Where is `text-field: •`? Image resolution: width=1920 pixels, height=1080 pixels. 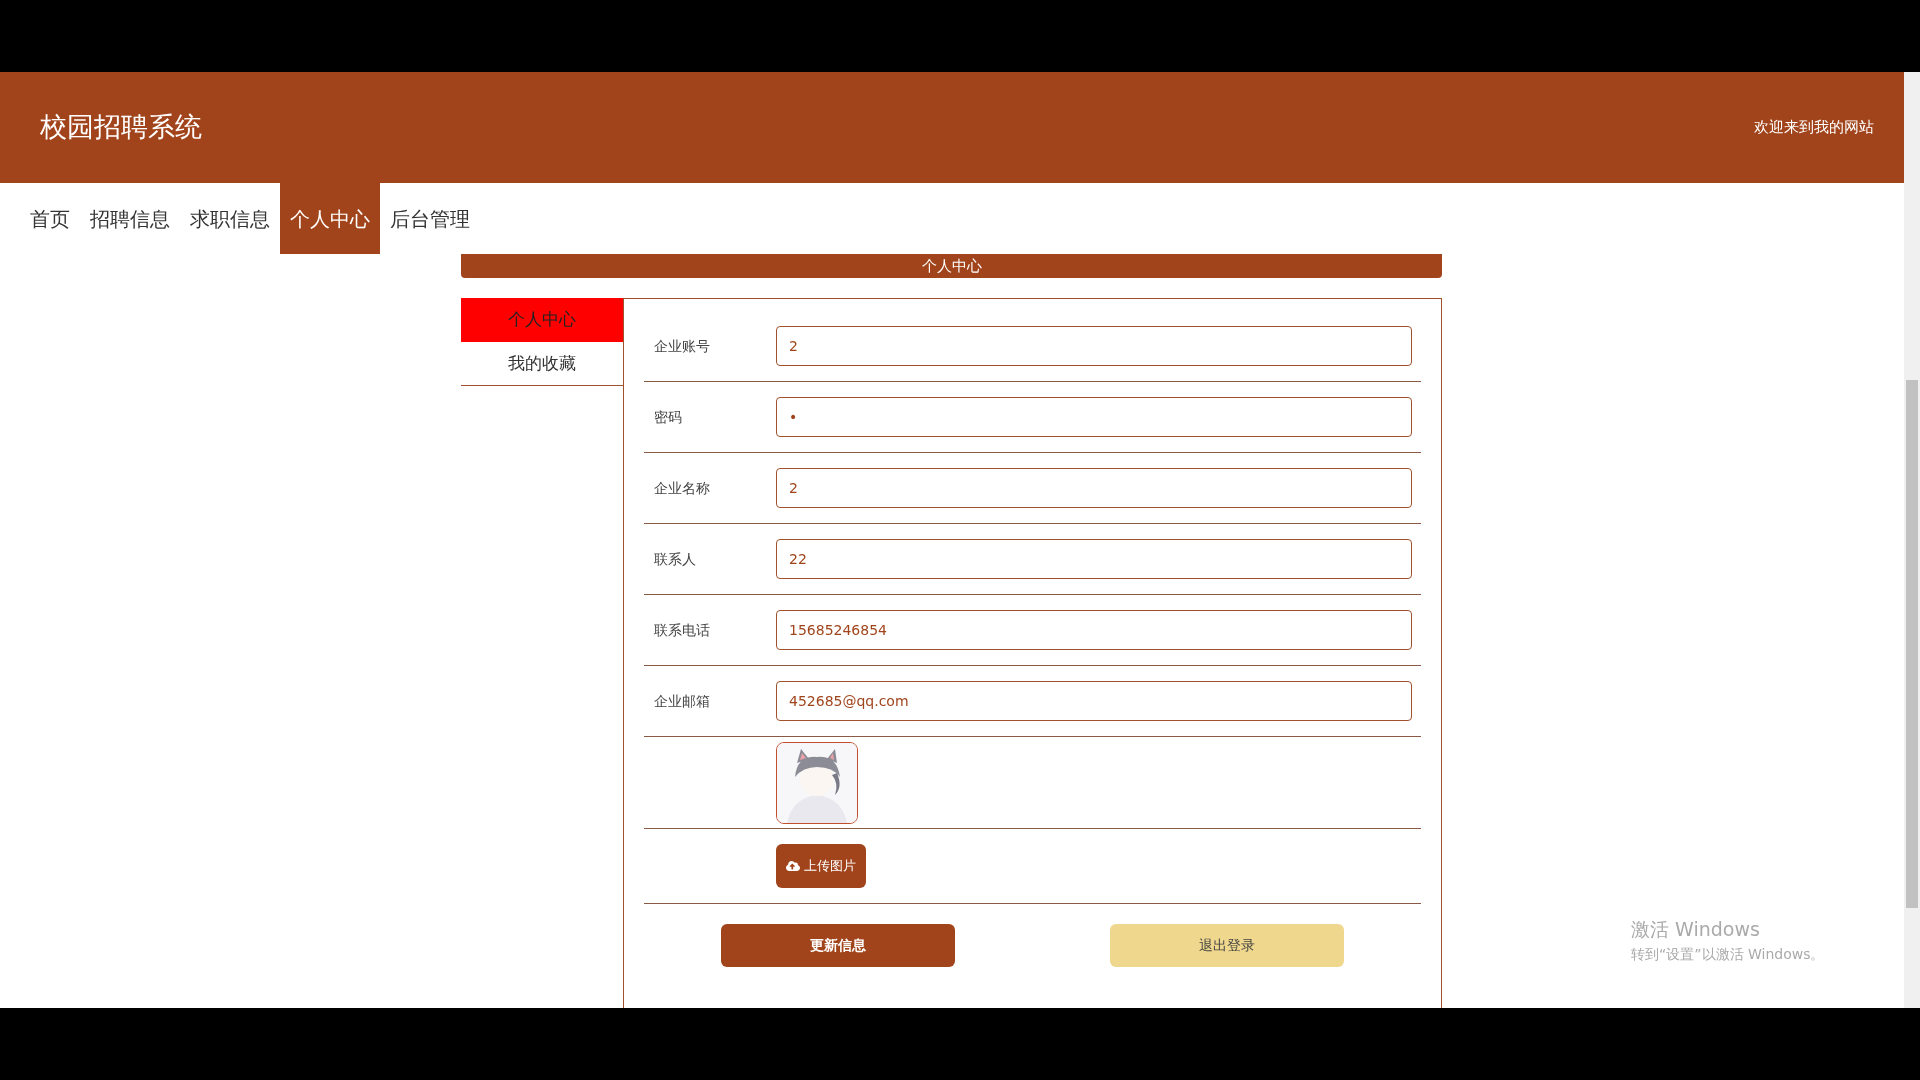 text-field: • is located at coordinates (1094, 417).